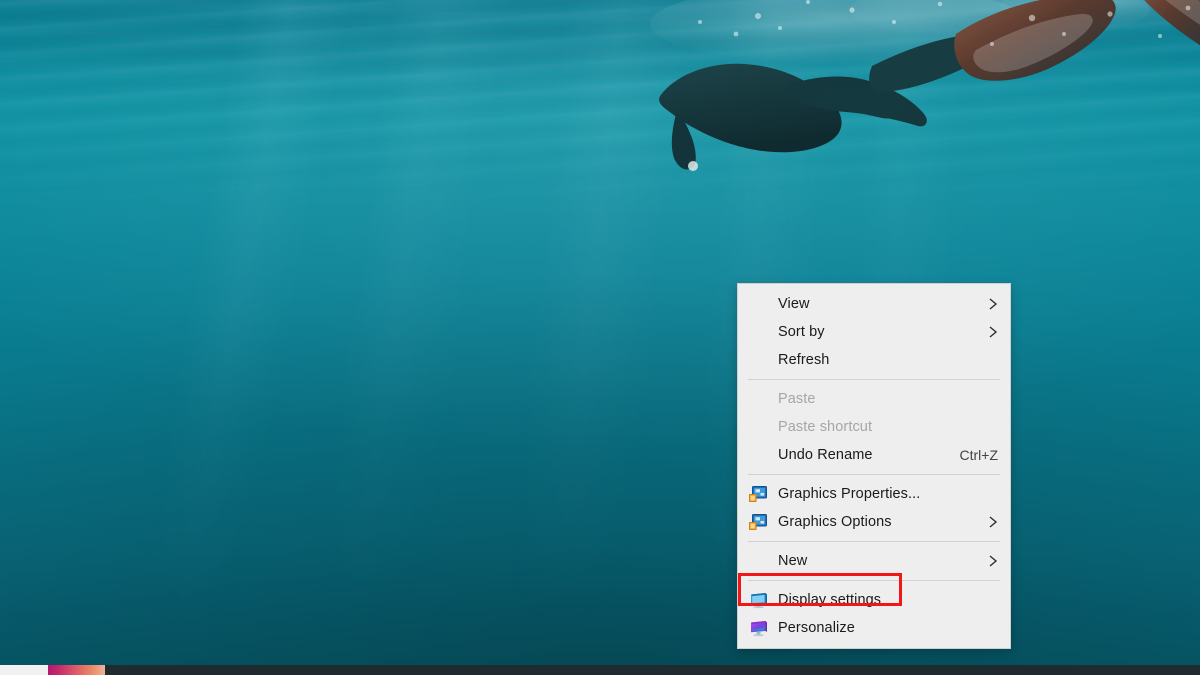  I want to click on menu-item-display-settings: Display settings, so click(874, 600).